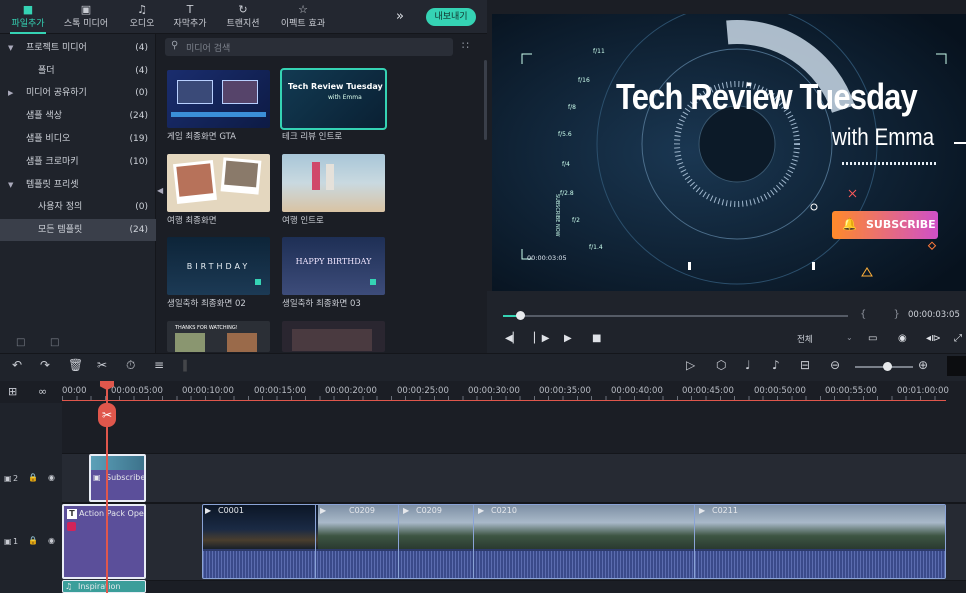 This screenshot has width=966, height=593. What do you see at coordinates (107, 415) in the screenshot?
I see `scissors-icon: ✂` at bounding box center [107, 415].